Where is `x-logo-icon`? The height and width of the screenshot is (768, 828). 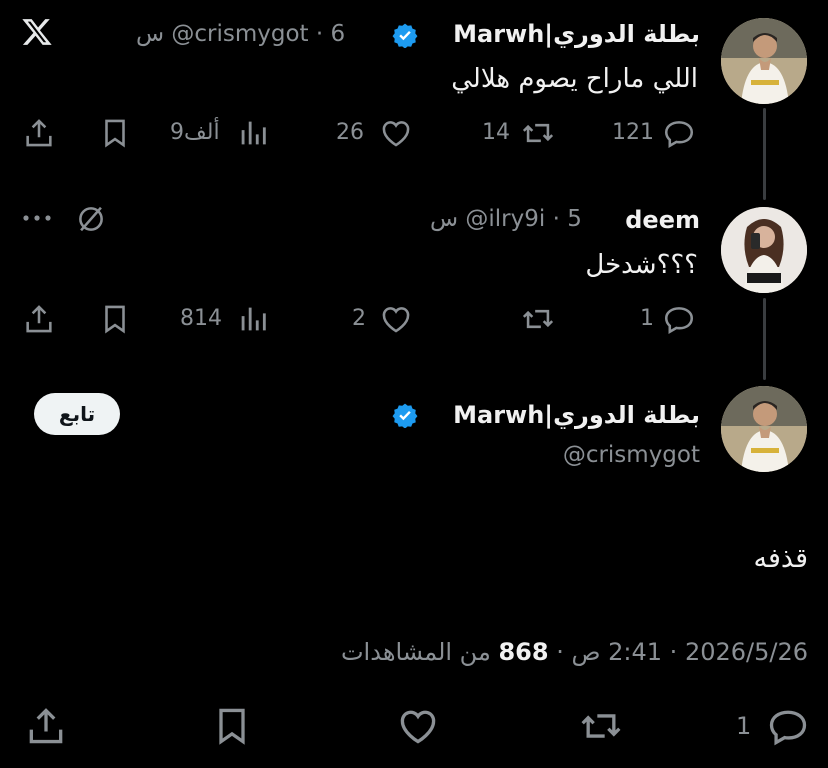
x-logo-icon is located at coordinates (37, 32).